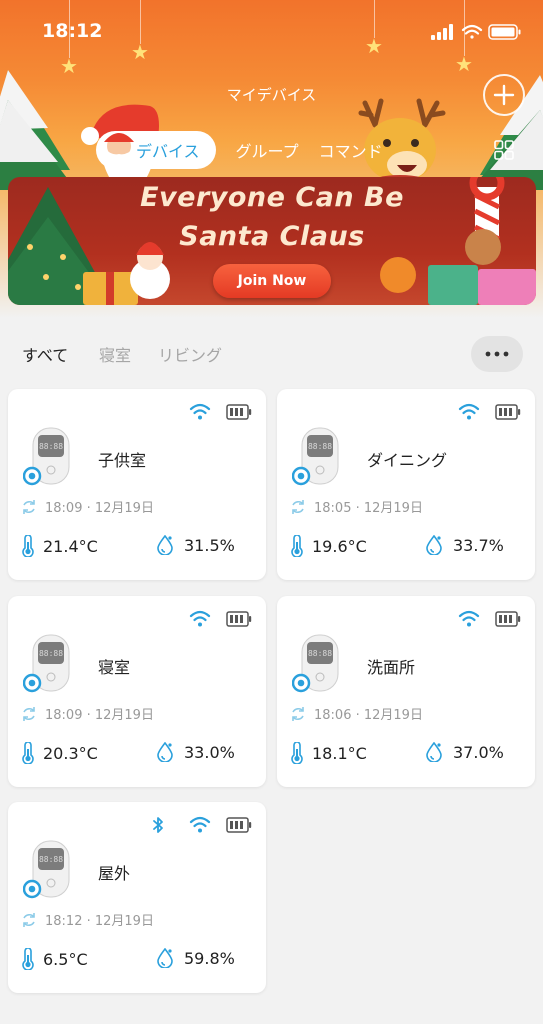  I want to click on grid-icon, so click(504, 150).